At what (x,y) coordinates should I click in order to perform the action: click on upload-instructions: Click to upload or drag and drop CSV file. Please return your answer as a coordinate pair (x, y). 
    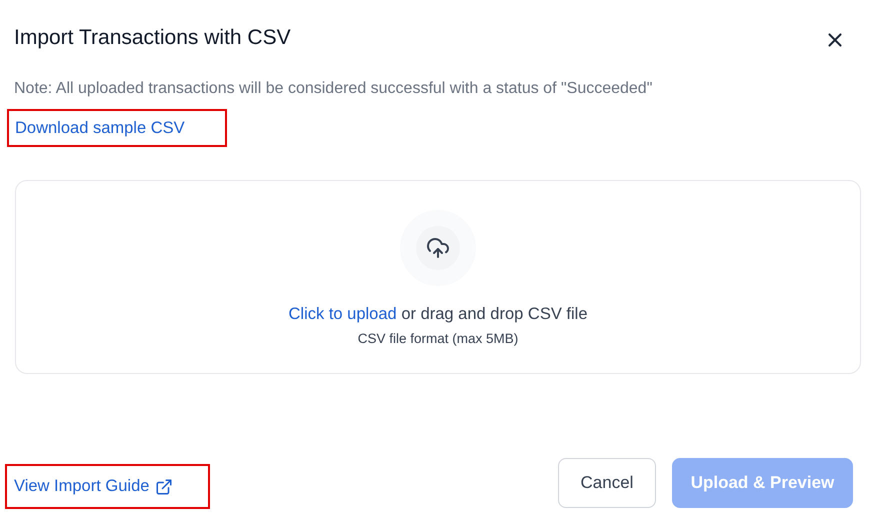
    Looking at the image, I should click on (438, 315).